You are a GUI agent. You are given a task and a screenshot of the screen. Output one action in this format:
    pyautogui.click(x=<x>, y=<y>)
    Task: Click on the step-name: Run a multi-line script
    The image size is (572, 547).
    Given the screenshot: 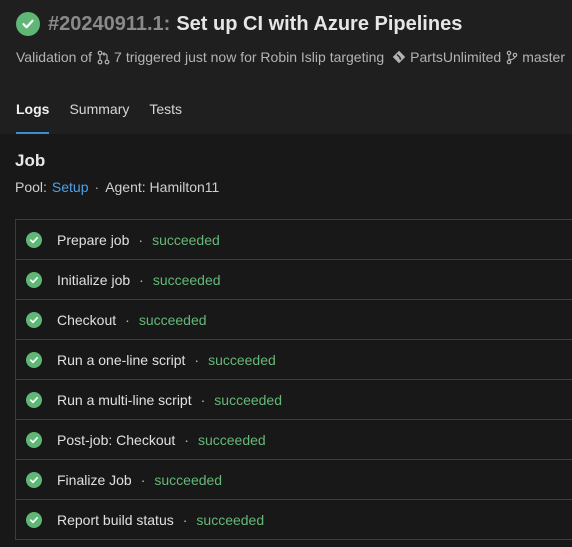 What is the action you would take?
    pyautogui.click(x=124, y=399)
    